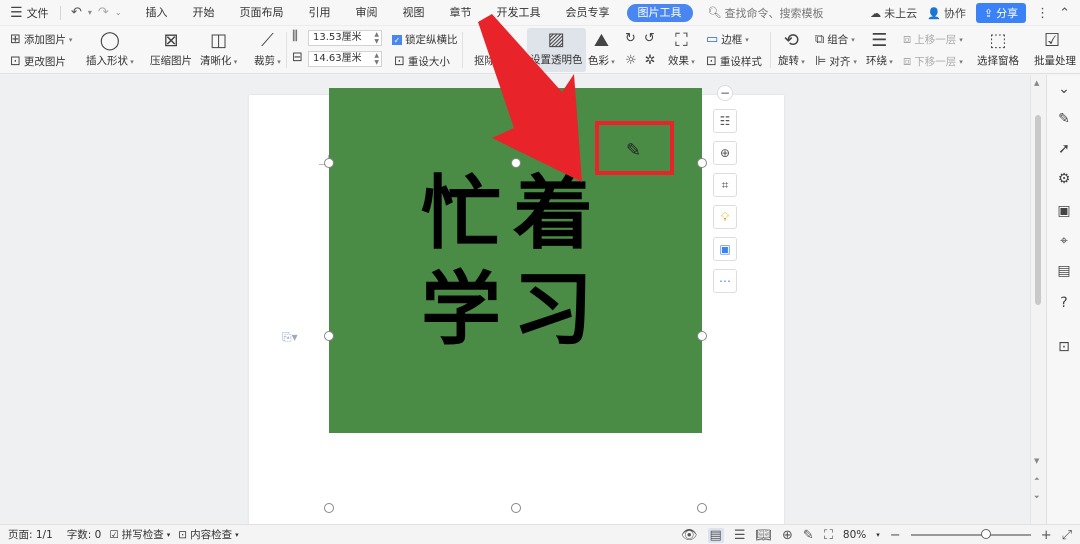 This screenshot has width=1080, height=544. What do you see at coordinates (732, 40) in the screenshot?
I see `border-label: 边框` at bounding box center [732, 40].